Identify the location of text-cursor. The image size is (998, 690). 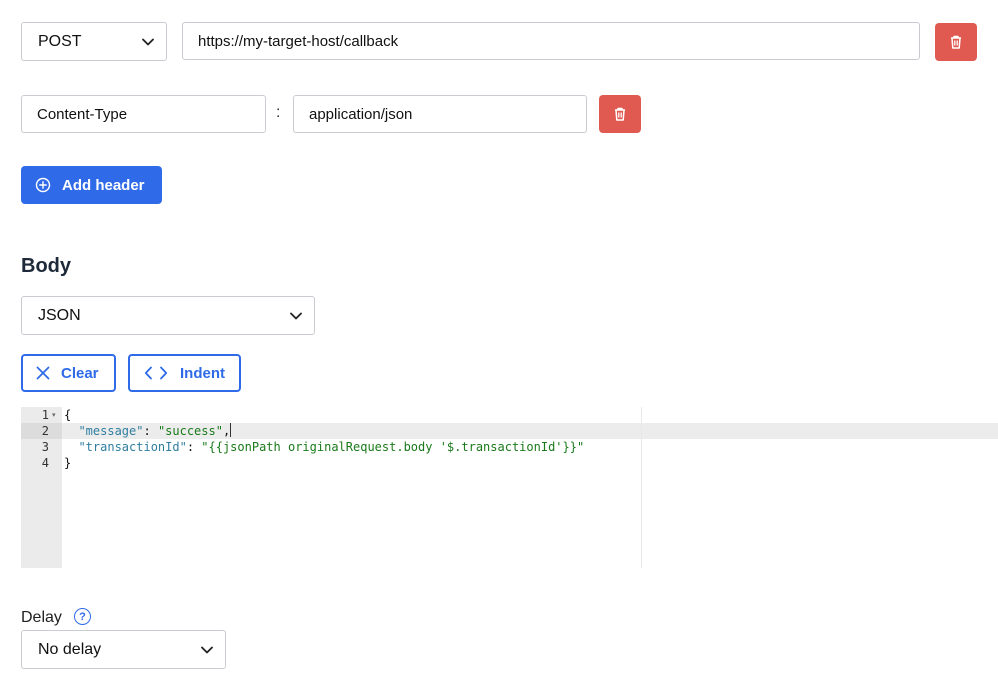
(231, 430).